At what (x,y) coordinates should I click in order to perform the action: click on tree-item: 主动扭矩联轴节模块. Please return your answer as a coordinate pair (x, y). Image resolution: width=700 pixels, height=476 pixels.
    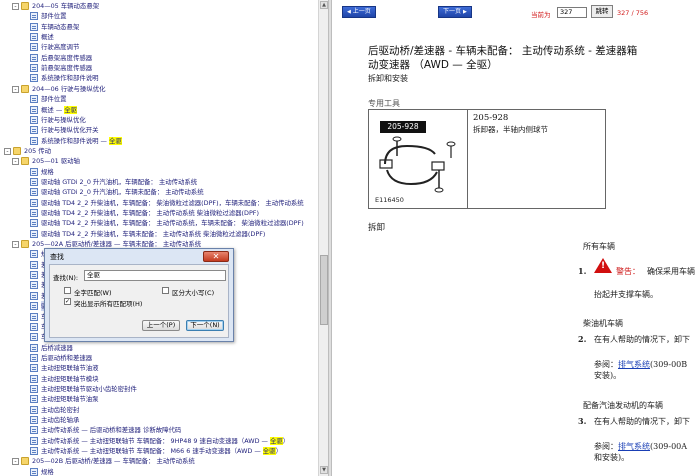
    Looking at the image, I should click on (159, 379).